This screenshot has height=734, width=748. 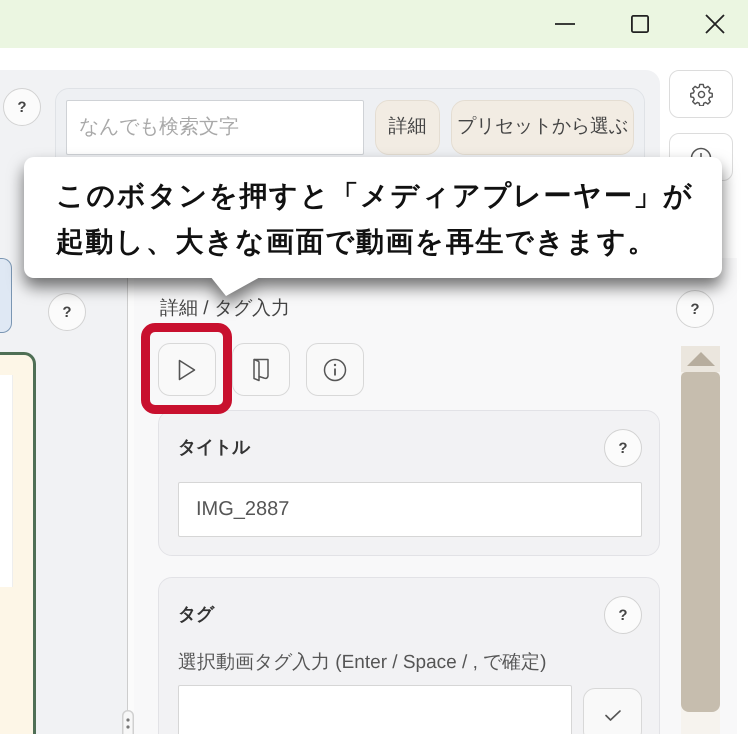 I want to click on book-button, so click(x=261, y=369).